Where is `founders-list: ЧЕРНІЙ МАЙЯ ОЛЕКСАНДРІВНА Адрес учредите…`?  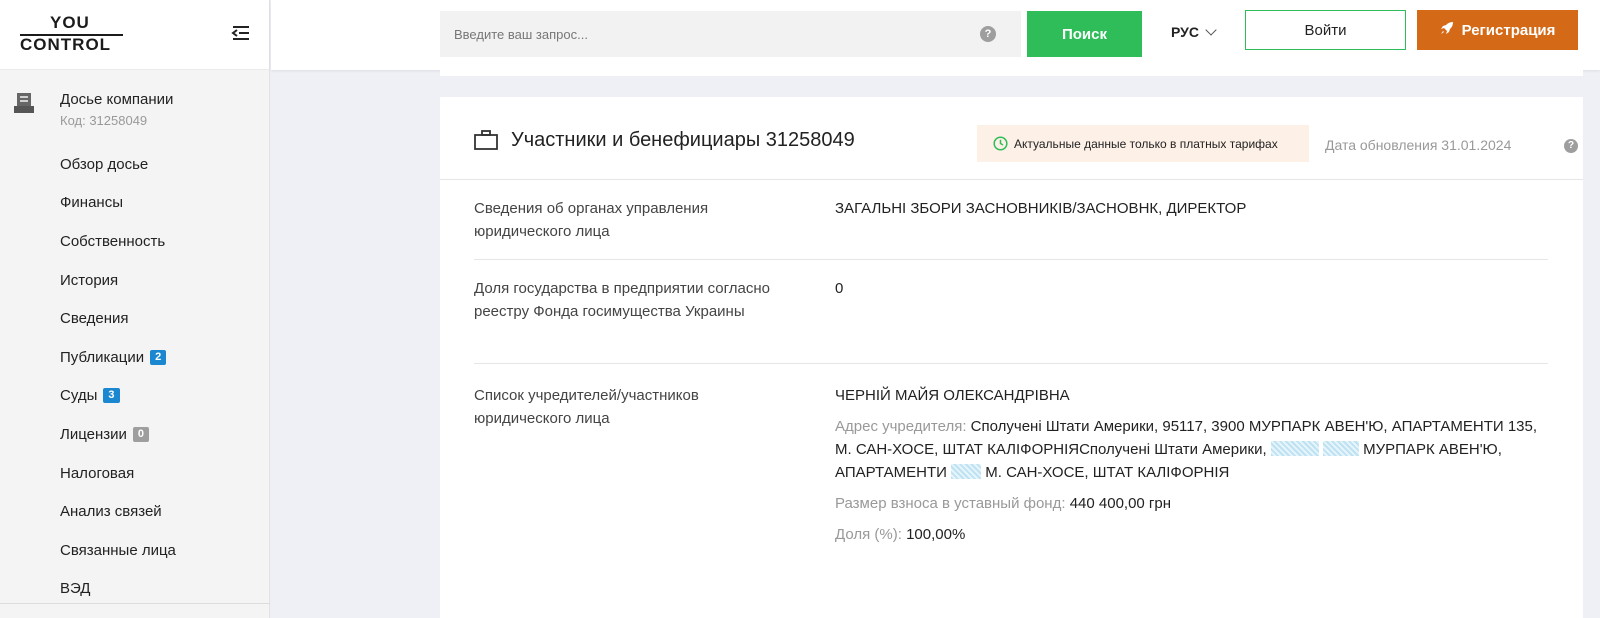 founders-list: ЧЕРНІЙ МАЙЯ ОЛЕКСАНДРІВНА Адрес учредите… is located at coordinates (1190, 465).